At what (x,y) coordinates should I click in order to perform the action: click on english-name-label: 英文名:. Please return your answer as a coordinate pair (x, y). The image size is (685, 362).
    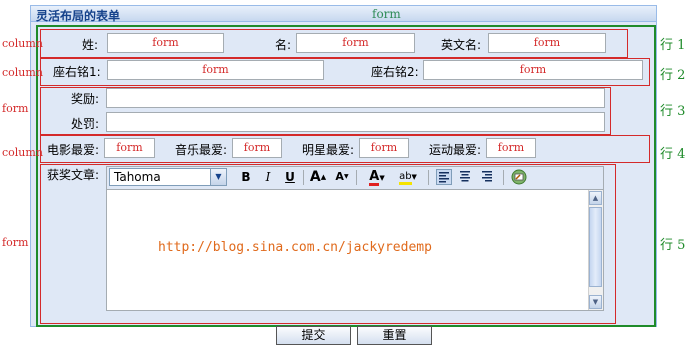
    Looking at the image, I should click on (461, 45).